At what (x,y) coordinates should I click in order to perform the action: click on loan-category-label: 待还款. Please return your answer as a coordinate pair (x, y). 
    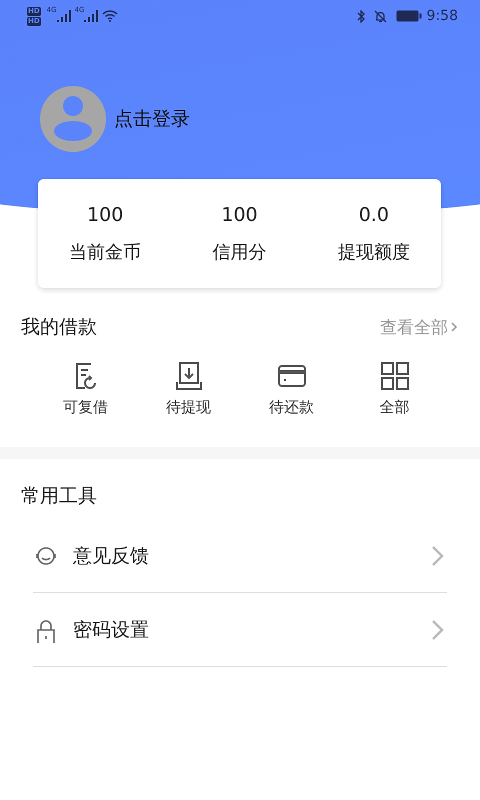
    Looking at the image, I should click on (291, 407).